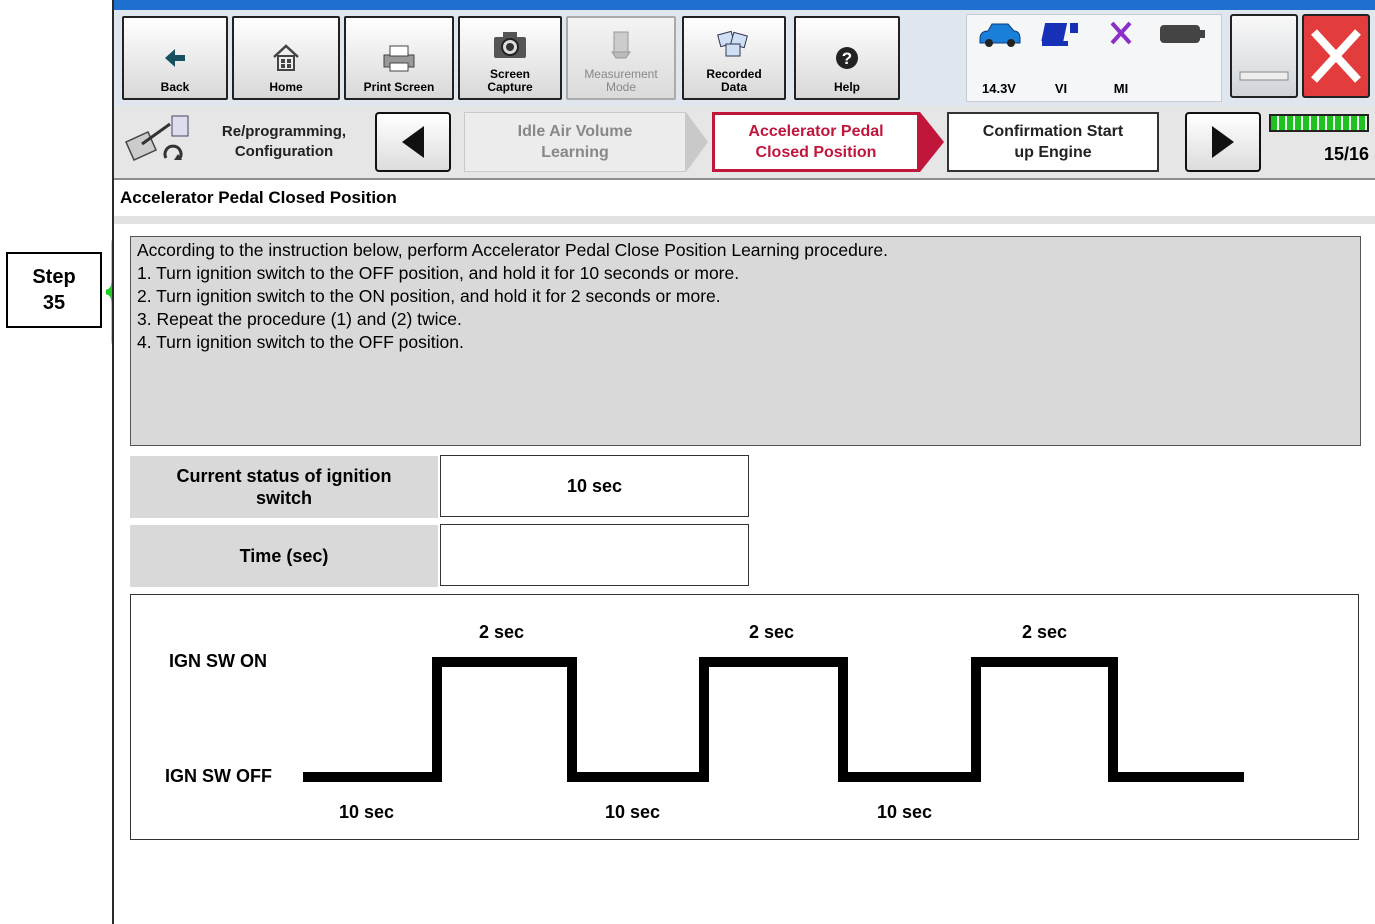 Image resolution: width=1375 pixels, height=924 pixels. Describe the element at coordinates (816, 142) in the screenshot. I see `current-step-tab: Accelerator Pedal Closed Position` at that location.